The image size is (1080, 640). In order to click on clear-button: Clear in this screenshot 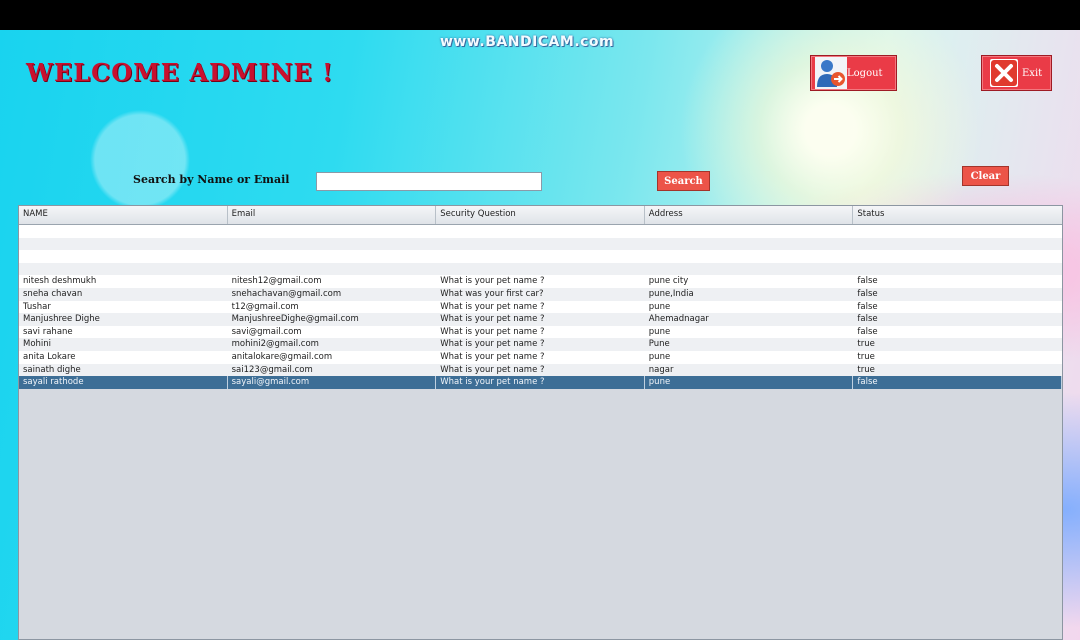, I will do `click(985, 176)`.